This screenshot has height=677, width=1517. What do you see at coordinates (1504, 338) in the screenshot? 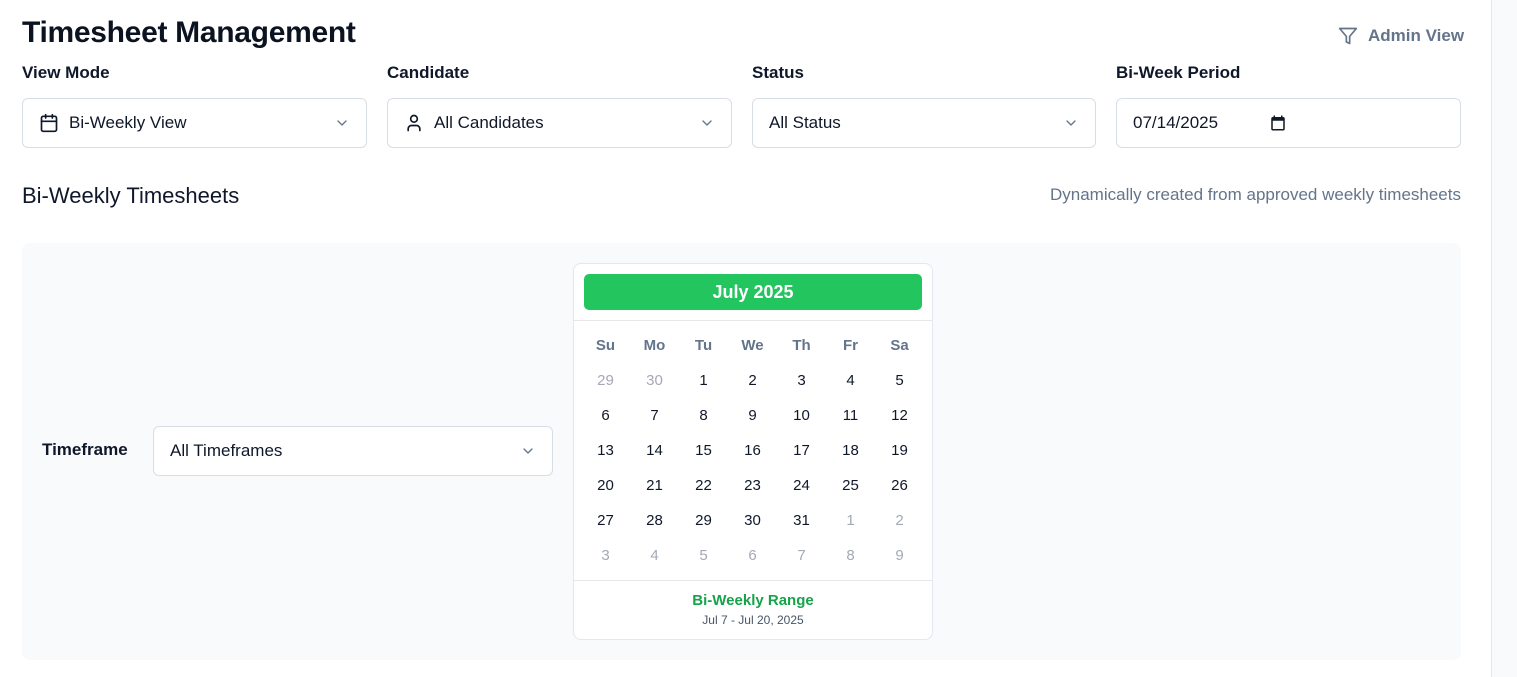
I see `right-gutter` at bounding box center [1504, 338].